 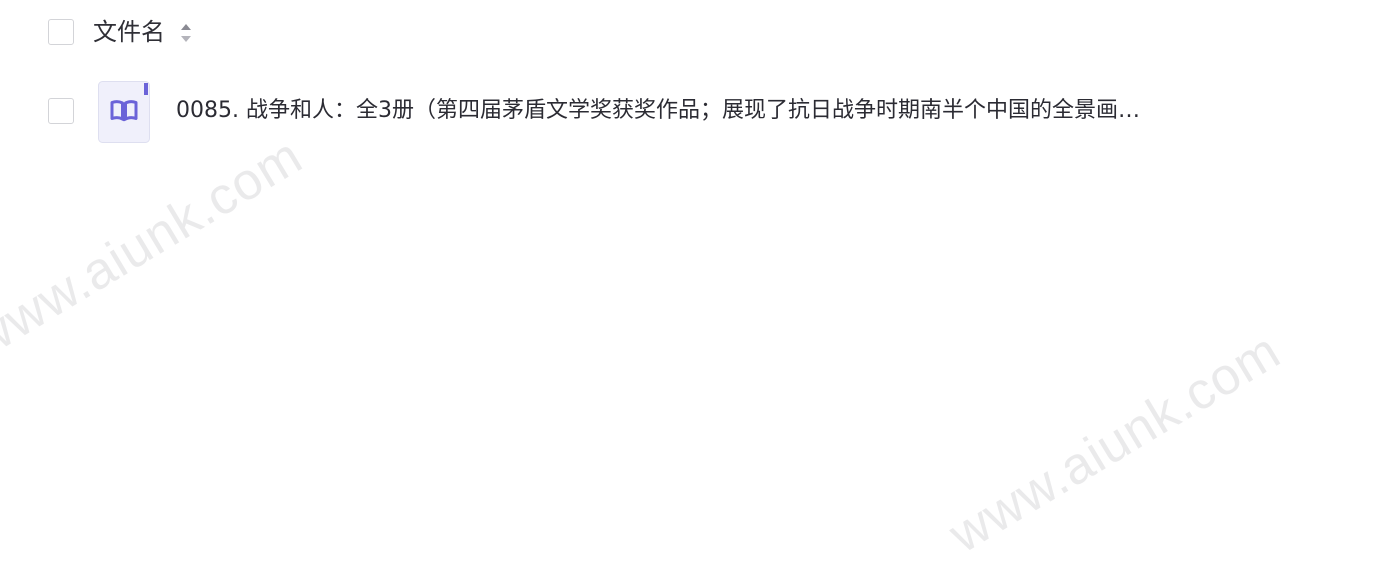 What do you see at coordinates (61, 32) in the screenshot?
I see `select-all-checkbox` at bounding box center [61, 32].